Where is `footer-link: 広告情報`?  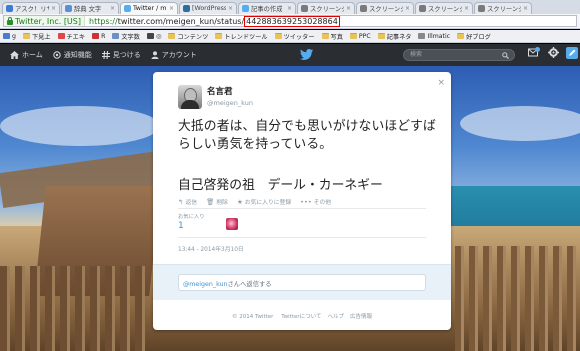 footer-link: 広告情報 is located at coordinates (361, 317).